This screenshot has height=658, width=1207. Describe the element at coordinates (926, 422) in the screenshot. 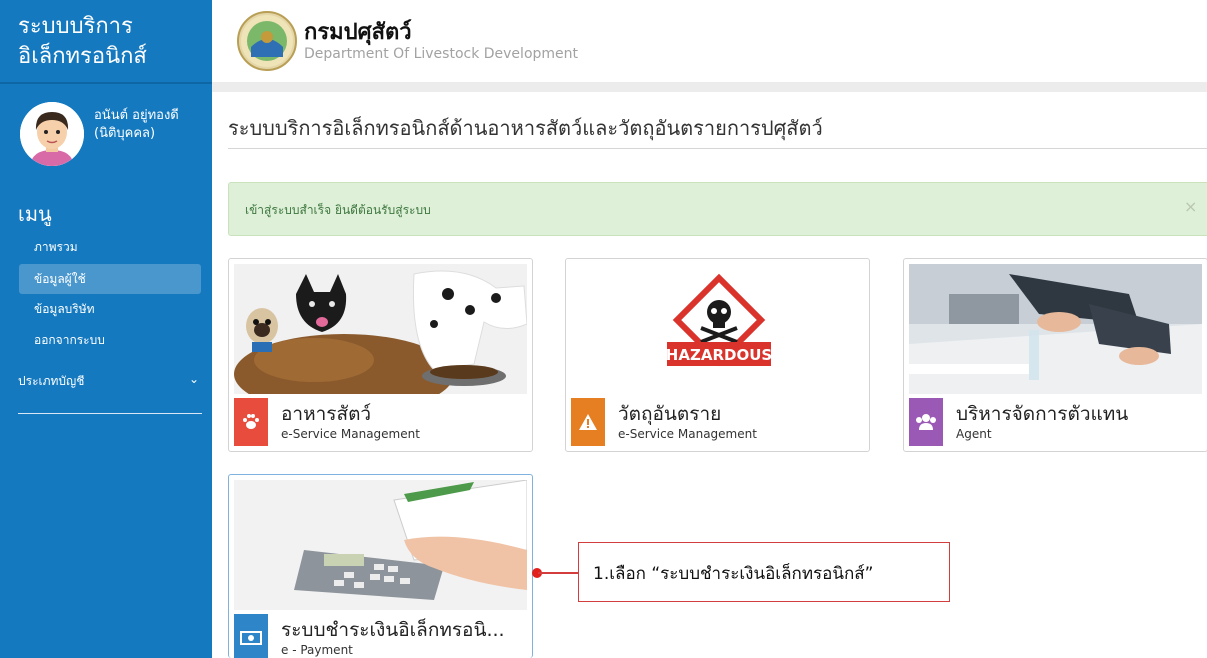

I see `users-icon` at that location.